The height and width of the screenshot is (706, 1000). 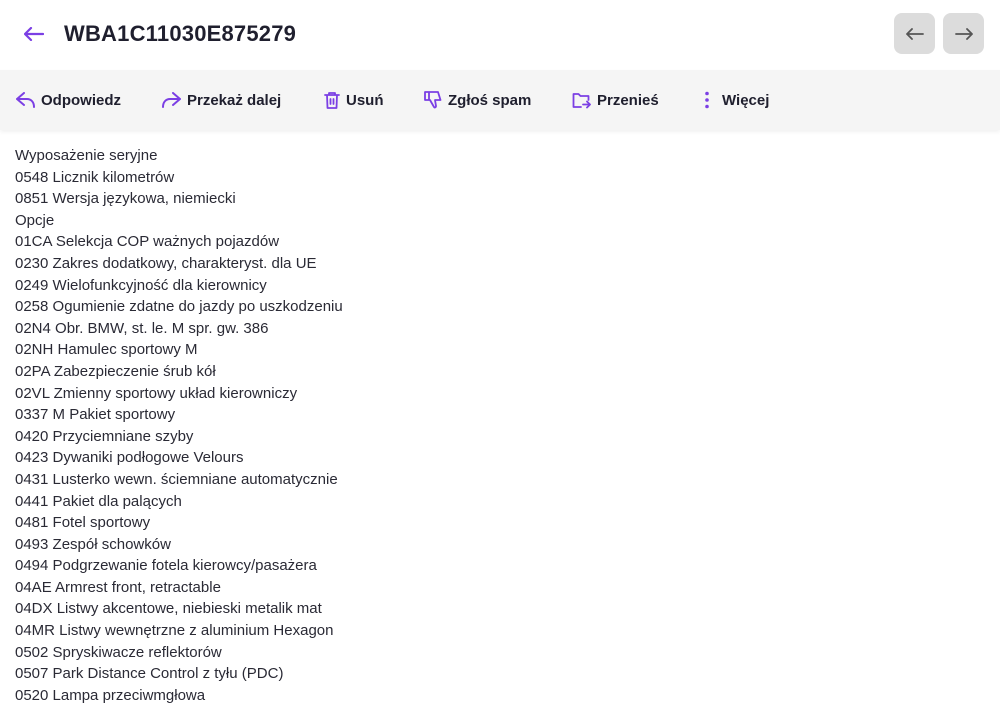 What do you see at coordinates (129, 458) in the screenshot?
I see `message-body-line: 0423 Dywaniki podłogowe Velours` at bounding box center [129, 458].